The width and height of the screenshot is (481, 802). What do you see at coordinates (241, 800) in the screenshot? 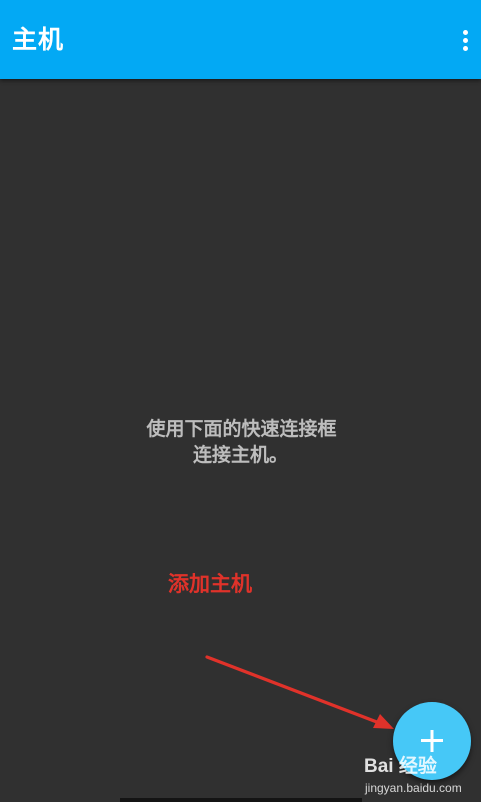
I see `navigation-bar-handle` at bounding box center [241, 800].